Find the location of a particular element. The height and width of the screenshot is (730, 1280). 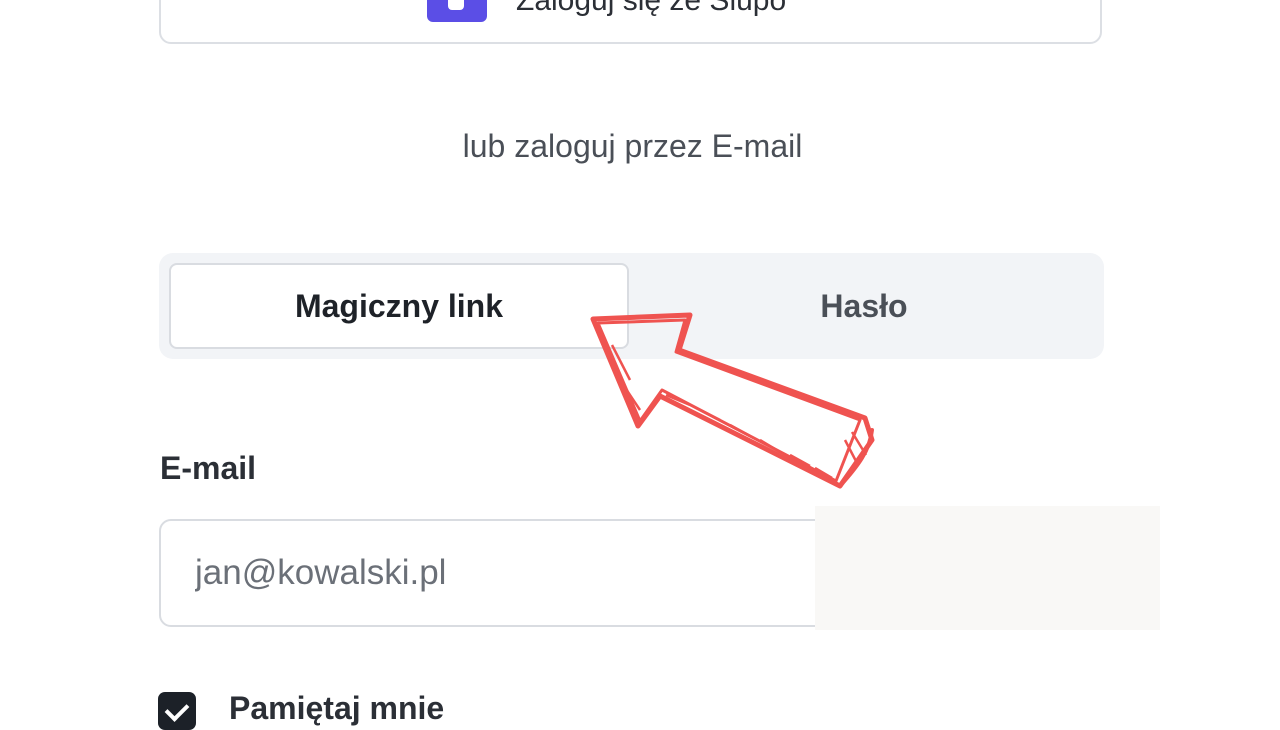

tab-password: Hasło is located at coordinates (864, 306).